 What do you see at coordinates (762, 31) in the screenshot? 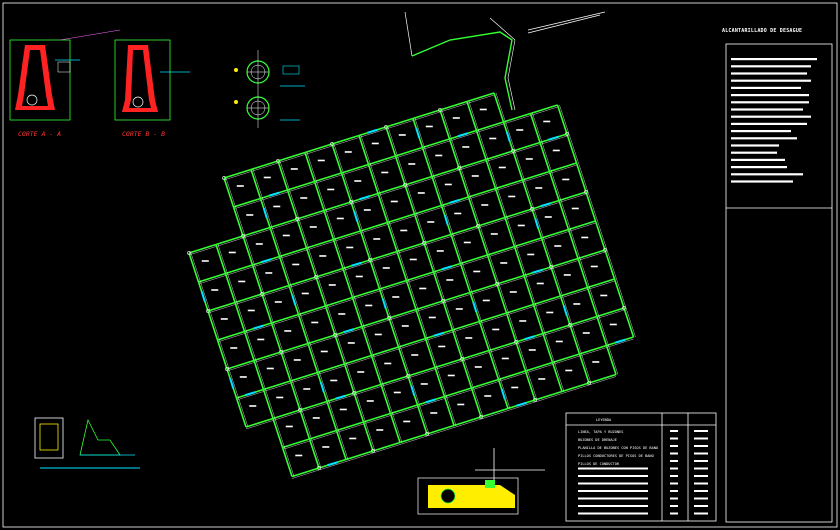
I see `title-block-heading: ALCANTARILLADO DE DESAGUE` at bounding box center [762, 31].